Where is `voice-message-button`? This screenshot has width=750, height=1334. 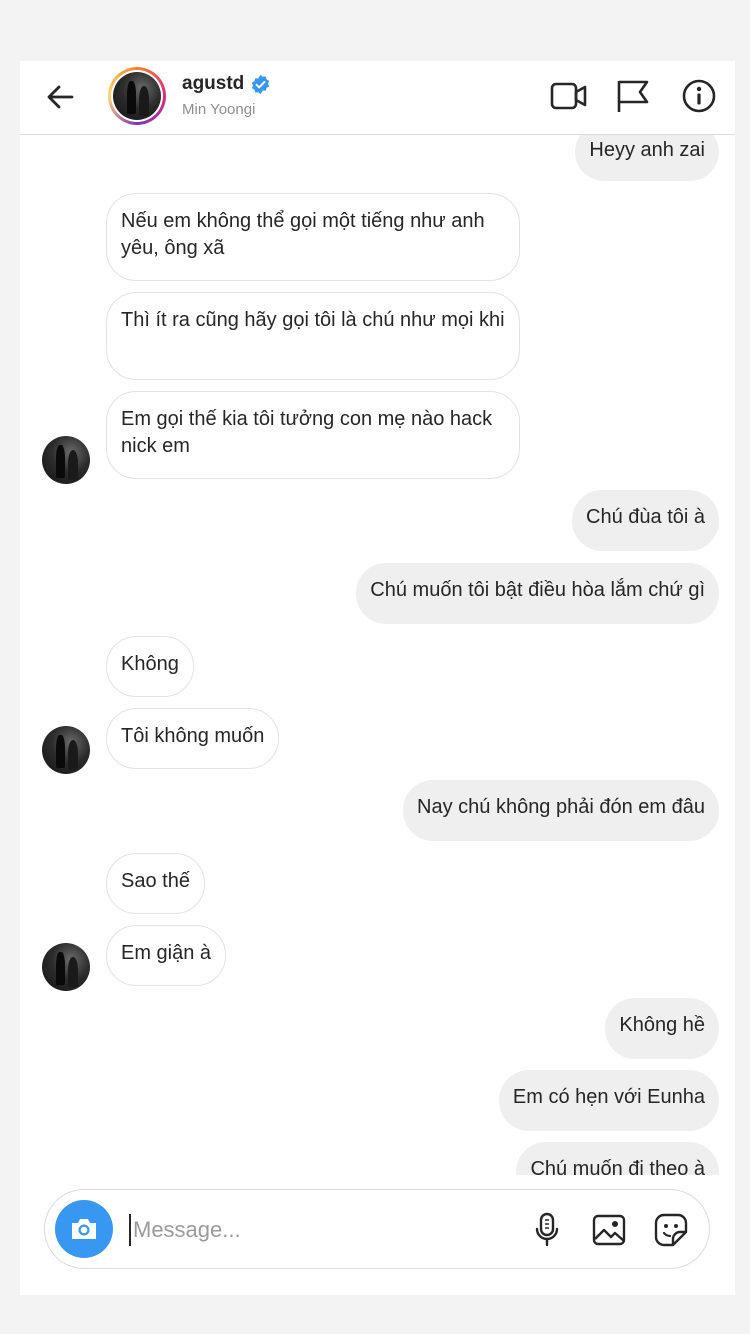 voice-message-button is located at coordinates (547, 1230).